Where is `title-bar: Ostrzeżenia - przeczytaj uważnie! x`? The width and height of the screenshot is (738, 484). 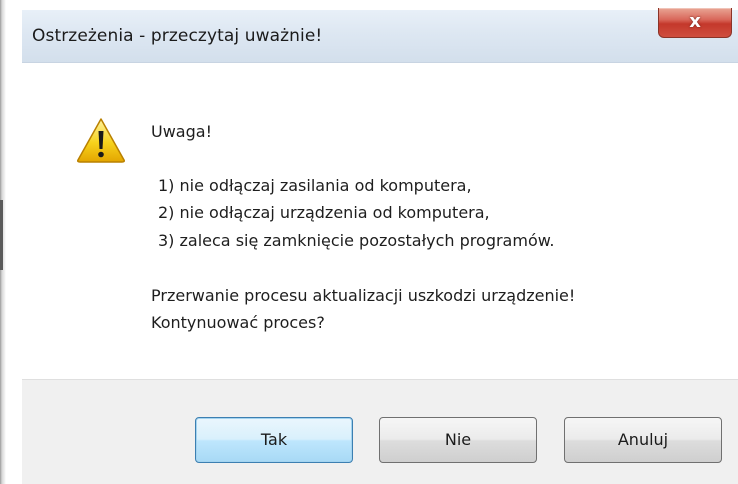
title-bar: Ostrzeżenia - przeczytaj uważnie! x is located at coordinates (380, 35).